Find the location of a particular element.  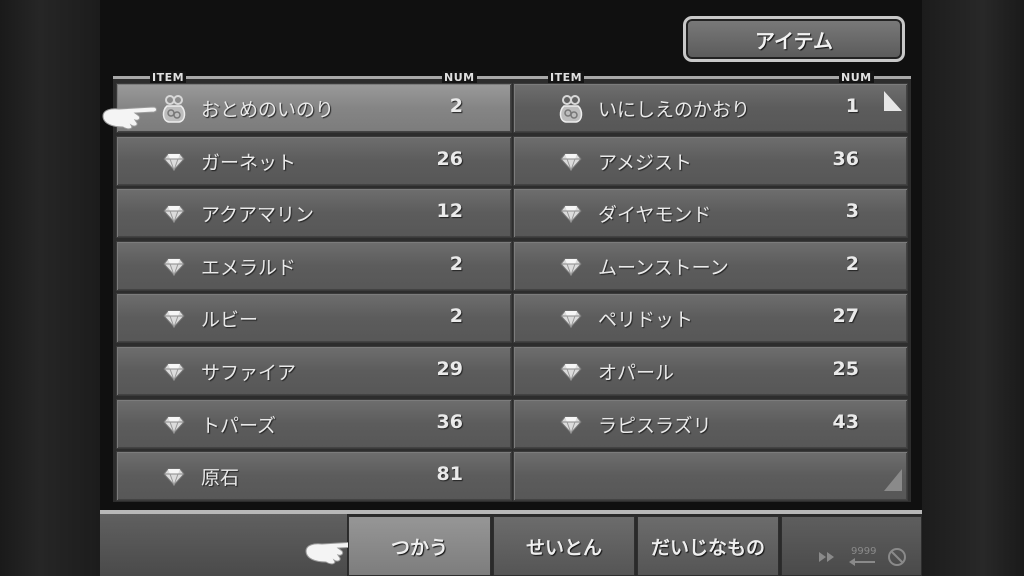

item-count: 26 is located at coordinates (449, 158).